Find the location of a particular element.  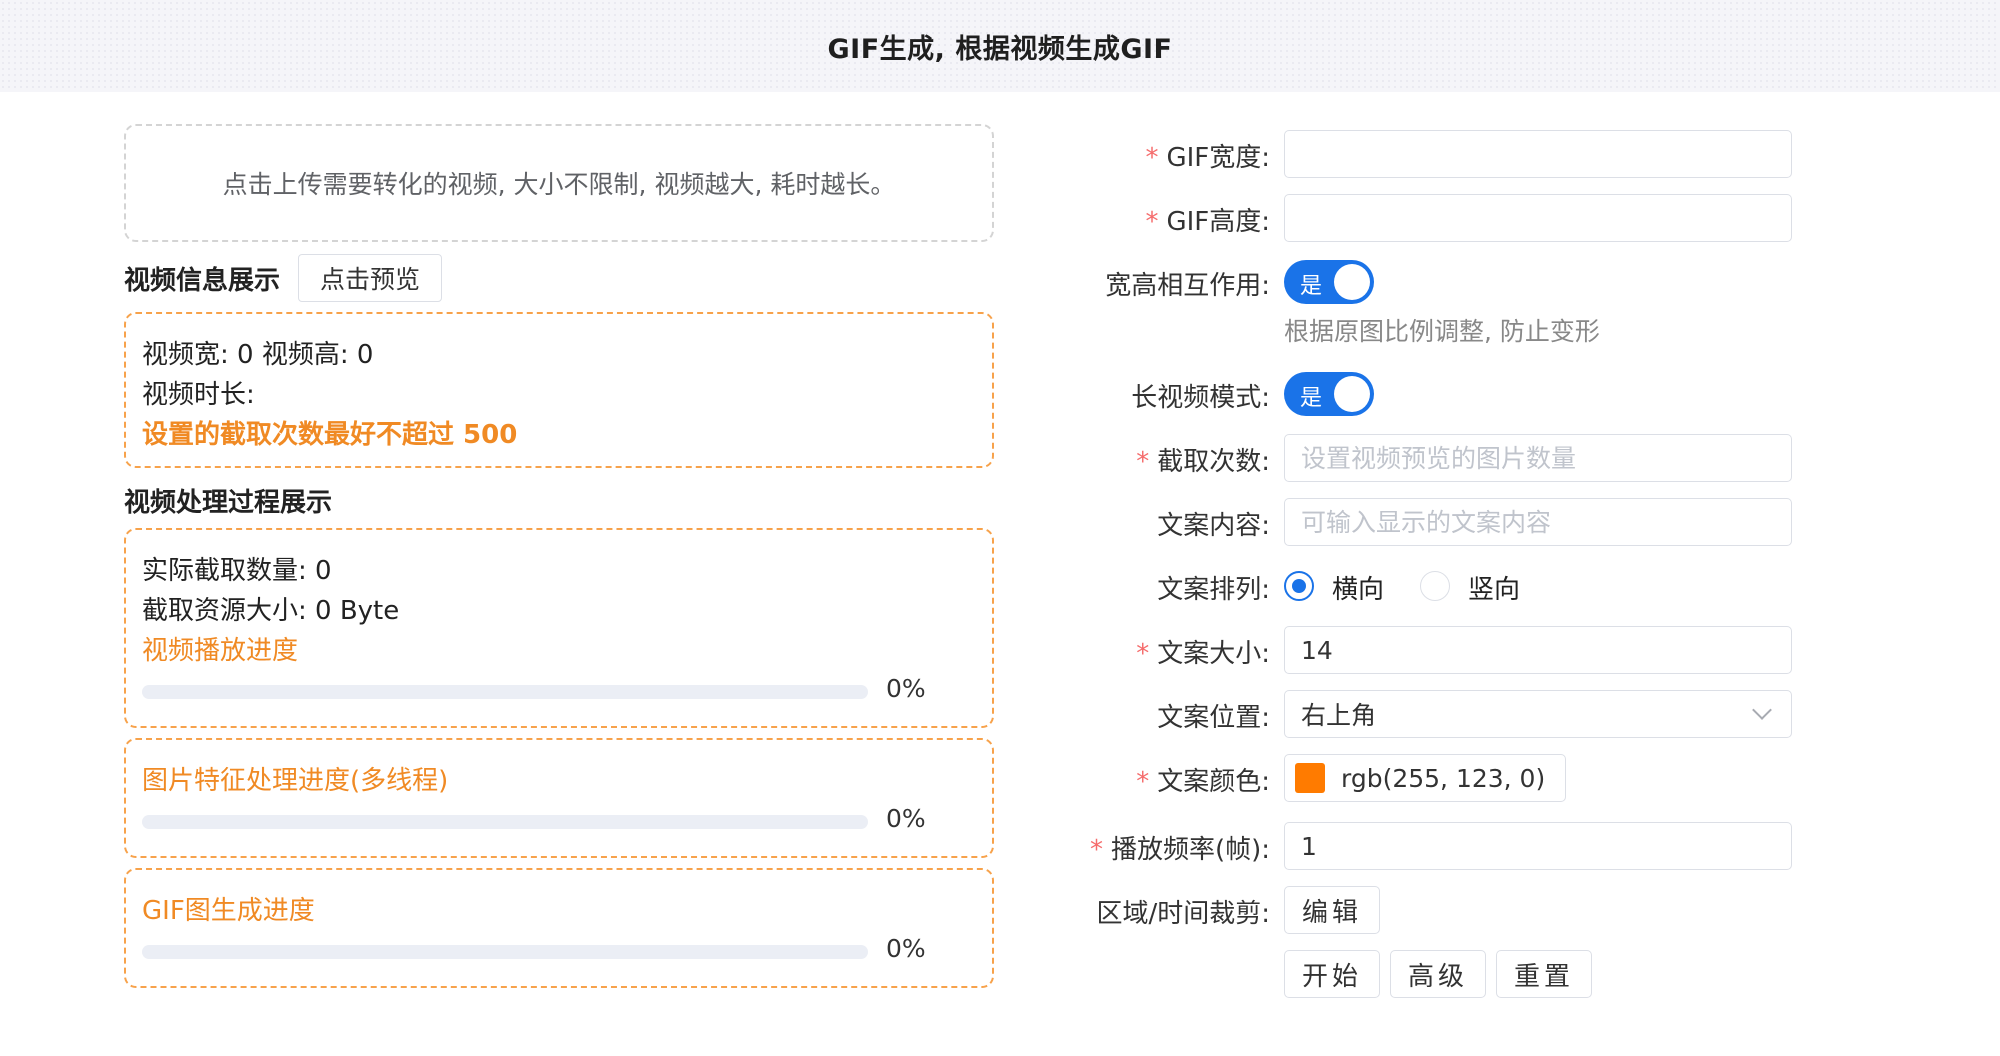

text-position-value: 右上角 is located at coordinates (1339, 715).